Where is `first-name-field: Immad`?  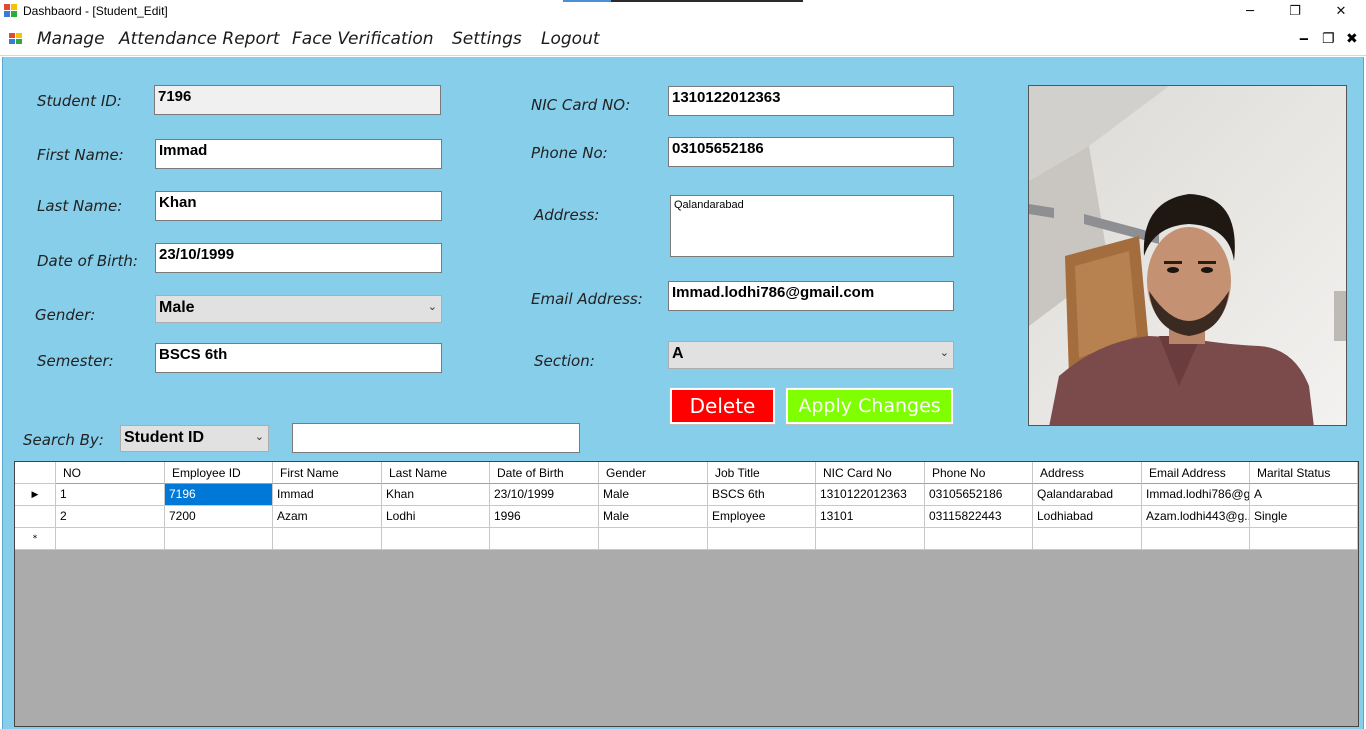 first-name-field: Immad is located at coordinates (298, 154).